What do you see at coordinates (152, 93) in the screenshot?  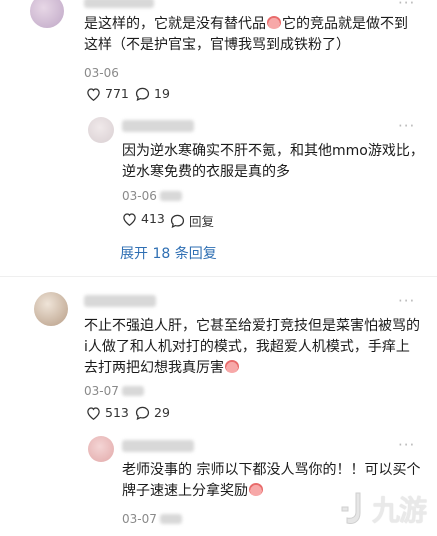 I see `reply-count-button: 19` at bounding box center [152, 93].